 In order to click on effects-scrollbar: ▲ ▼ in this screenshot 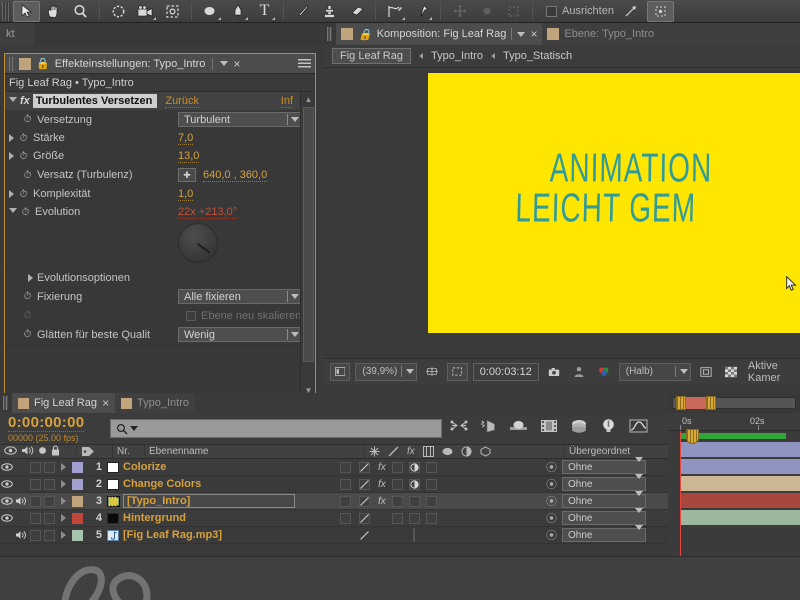, I will do `click(307, 244)`.